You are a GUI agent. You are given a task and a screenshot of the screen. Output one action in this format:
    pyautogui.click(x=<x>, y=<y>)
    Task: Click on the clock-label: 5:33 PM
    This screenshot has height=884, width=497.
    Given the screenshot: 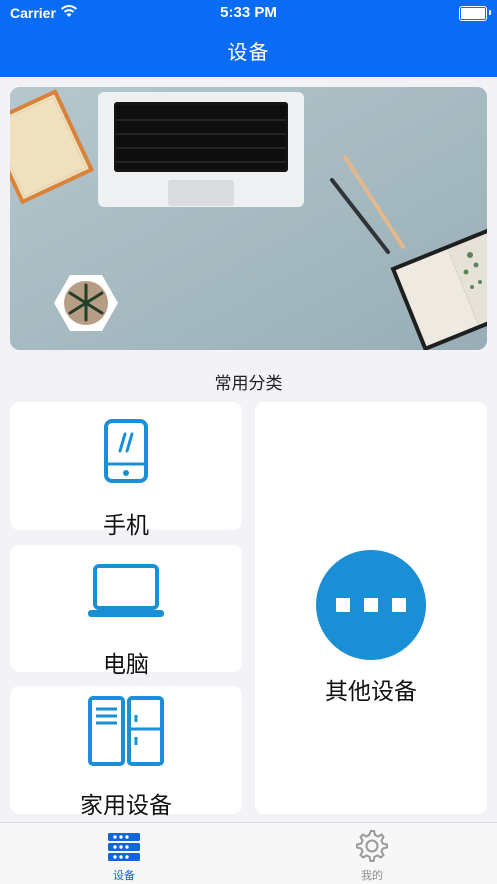 What is the action you would take?
    pyautogui.click(x=248, y=12)
    